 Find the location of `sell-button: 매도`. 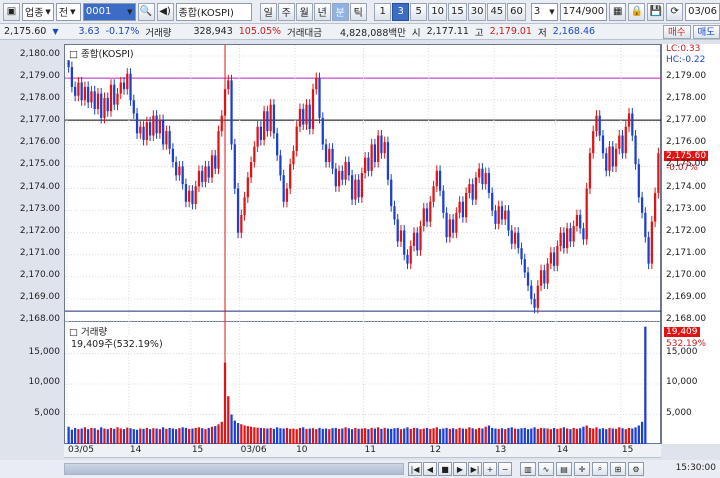

sell-button: 매도 is located at coordinates (706, 31).